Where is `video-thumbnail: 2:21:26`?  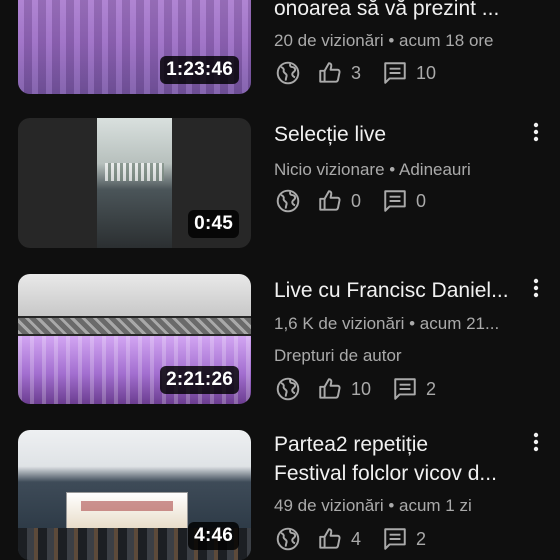 video-thumbnail: 2:21:26 is located at coordinates (134, 339).